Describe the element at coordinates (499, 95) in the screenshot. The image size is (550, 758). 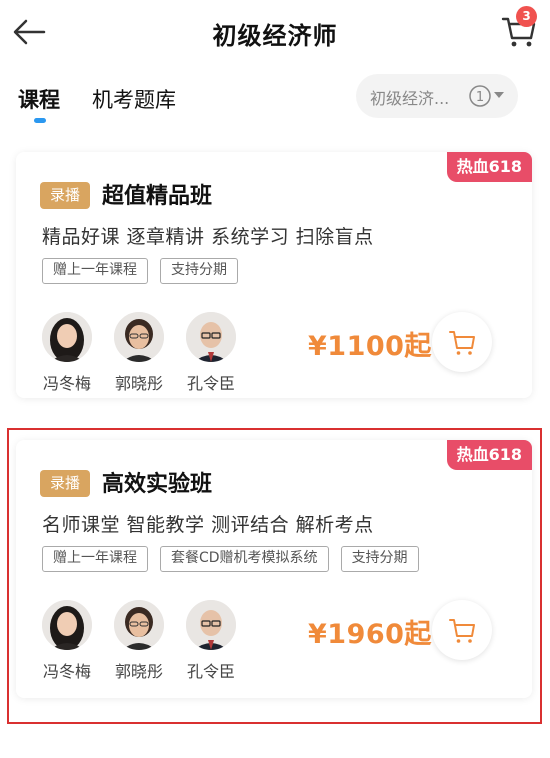
I see `chevron-down-icon` at that location.